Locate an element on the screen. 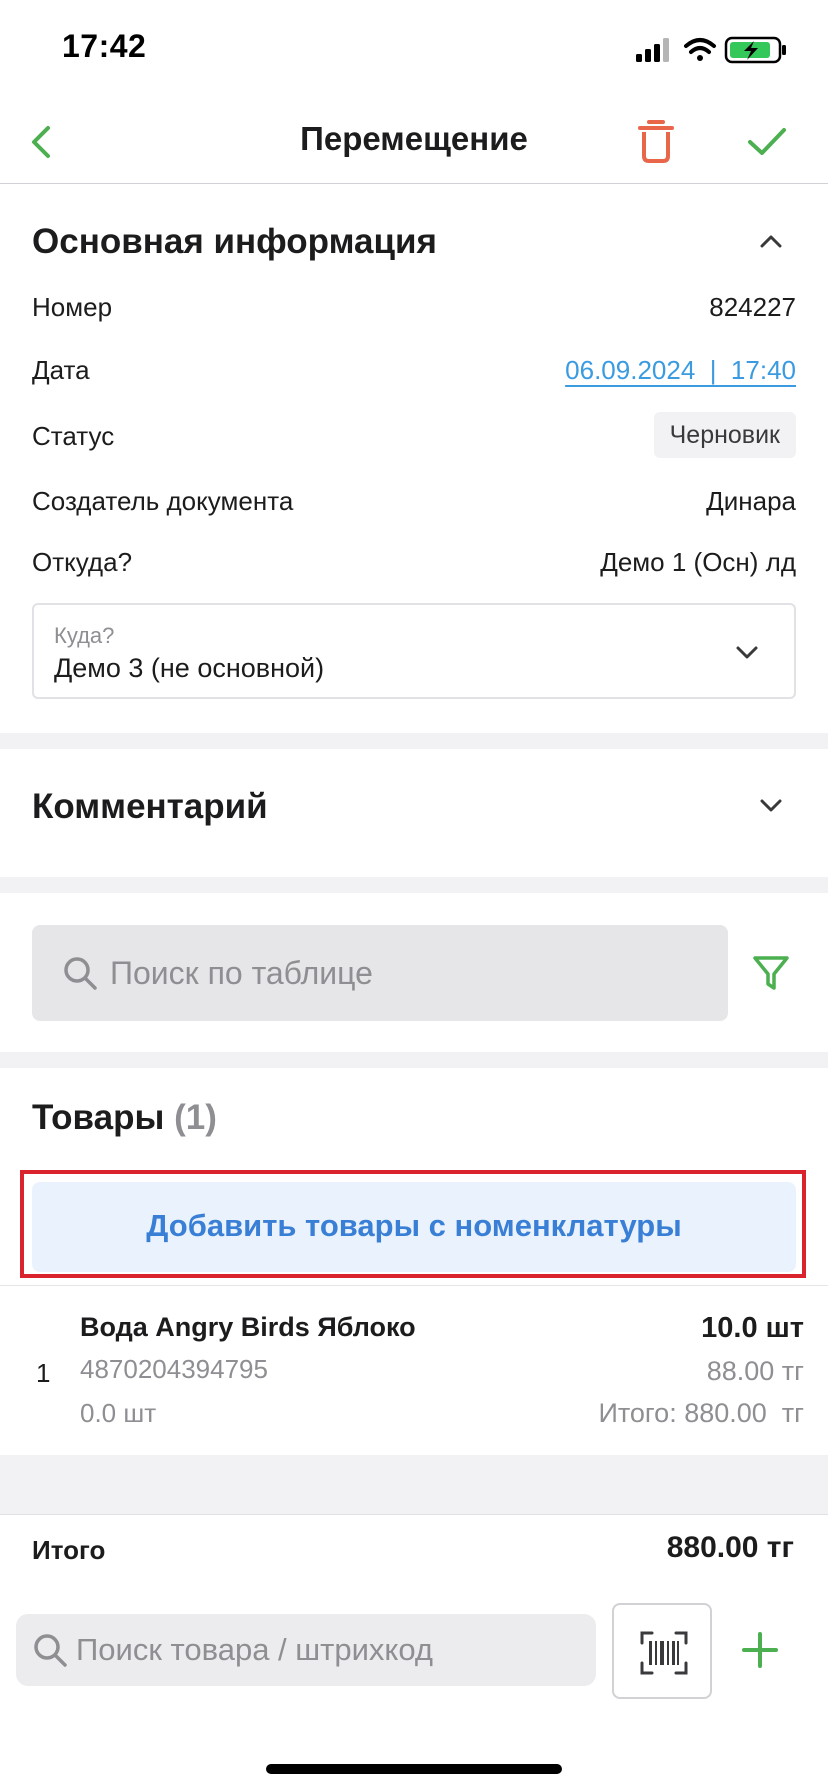 The width and height of the screenshot is (828, 1792). page-title: Перемещение is located at coordinates (414, 138).